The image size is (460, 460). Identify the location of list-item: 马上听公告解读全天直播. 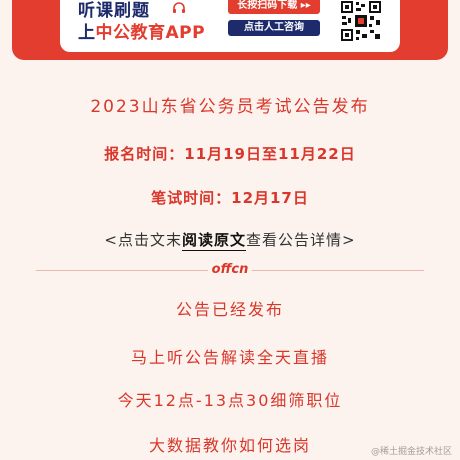
(229, 357).